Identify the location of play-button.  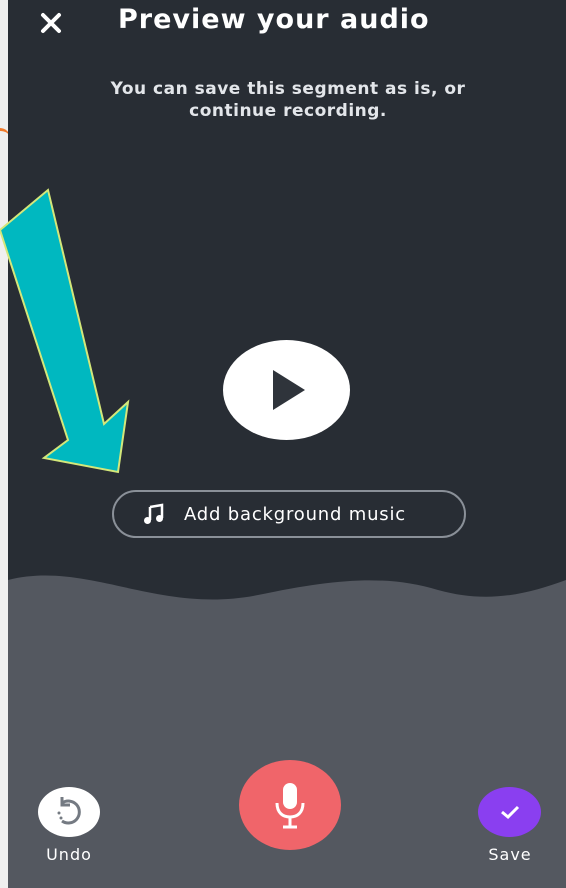
(286, 390).